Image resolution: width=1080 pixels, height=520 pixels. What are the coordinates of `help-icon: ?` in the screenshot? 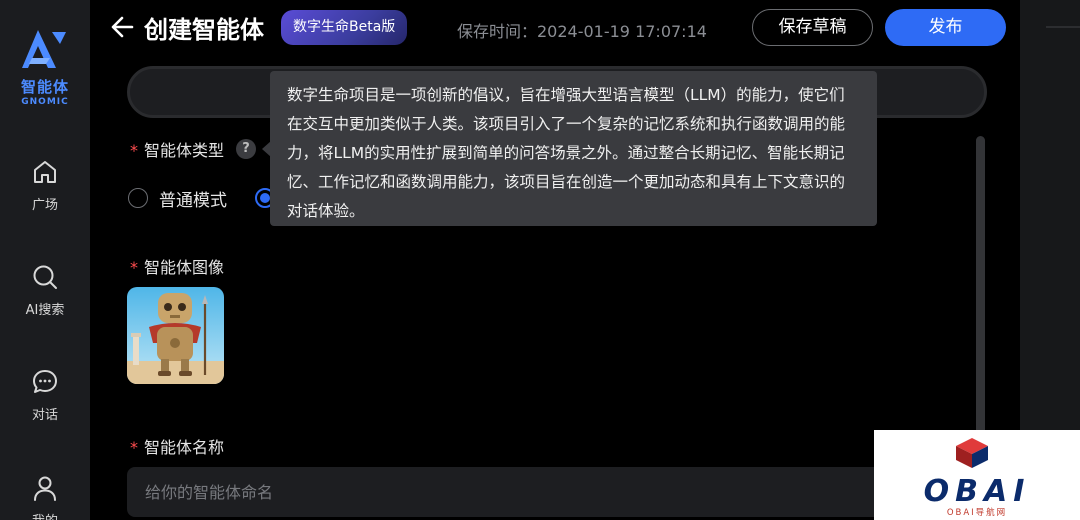 It's located at (246, 149).